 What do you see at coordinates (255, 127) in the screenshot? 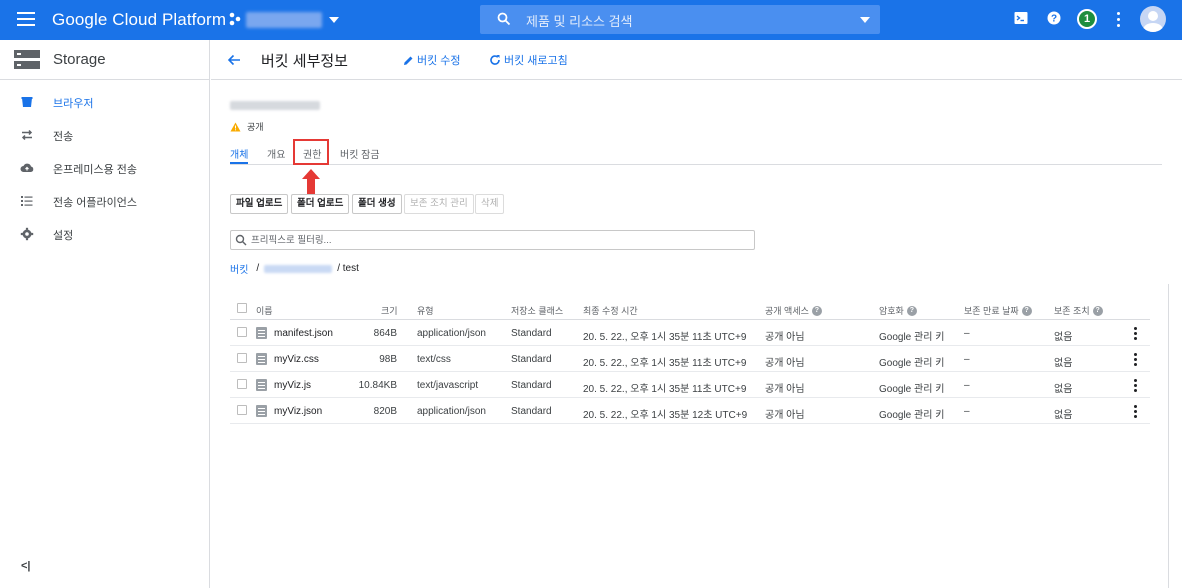
I see `public-access-label: 공개` at bounding box center [255, 127].